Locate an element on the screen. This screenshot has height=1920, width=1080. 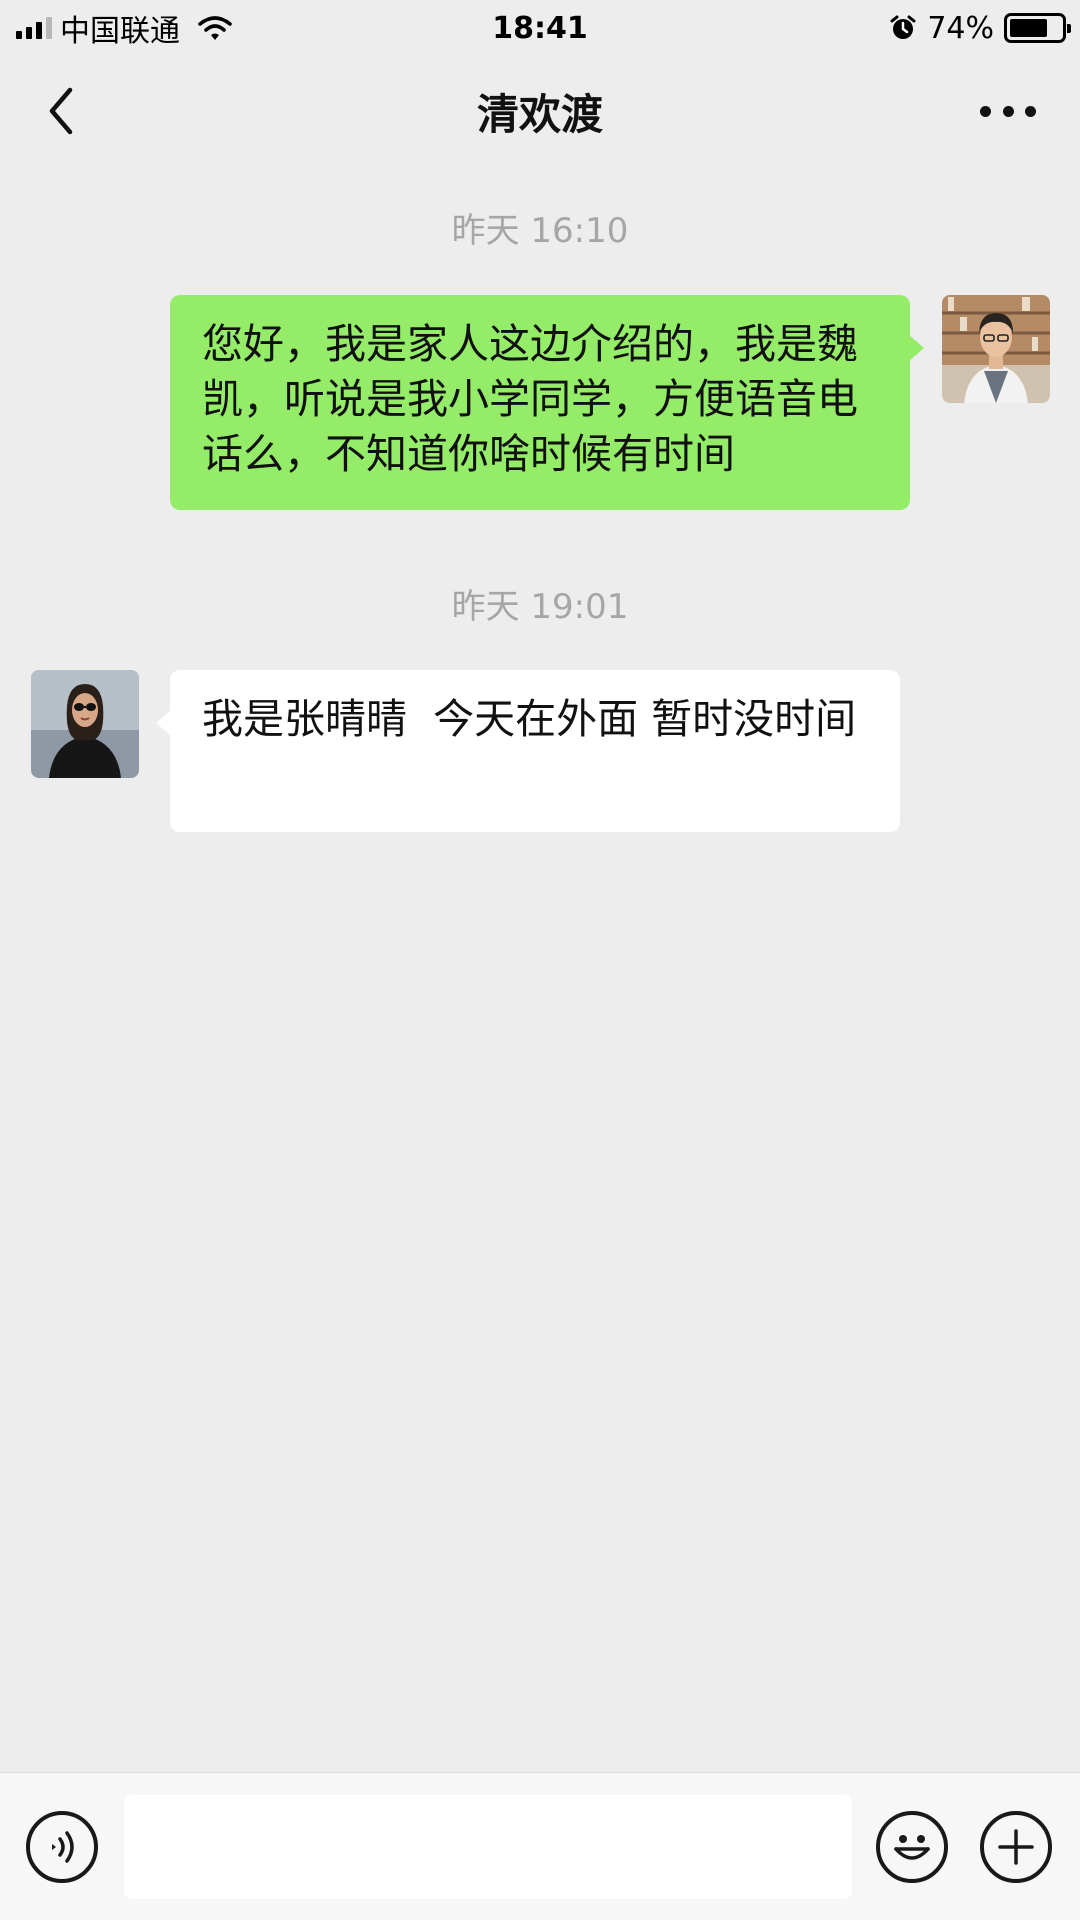
my-avatar-image is located at coordinates (996, 349).